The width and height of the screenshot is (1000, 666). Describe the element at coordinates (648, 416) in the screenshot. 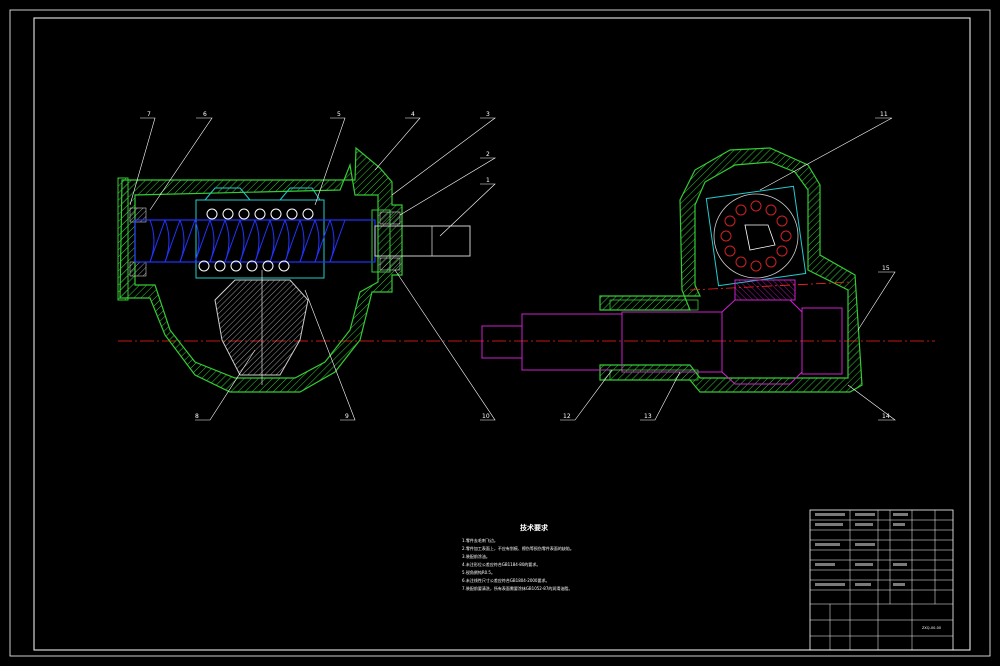

I see `label-13: 13` at that location.